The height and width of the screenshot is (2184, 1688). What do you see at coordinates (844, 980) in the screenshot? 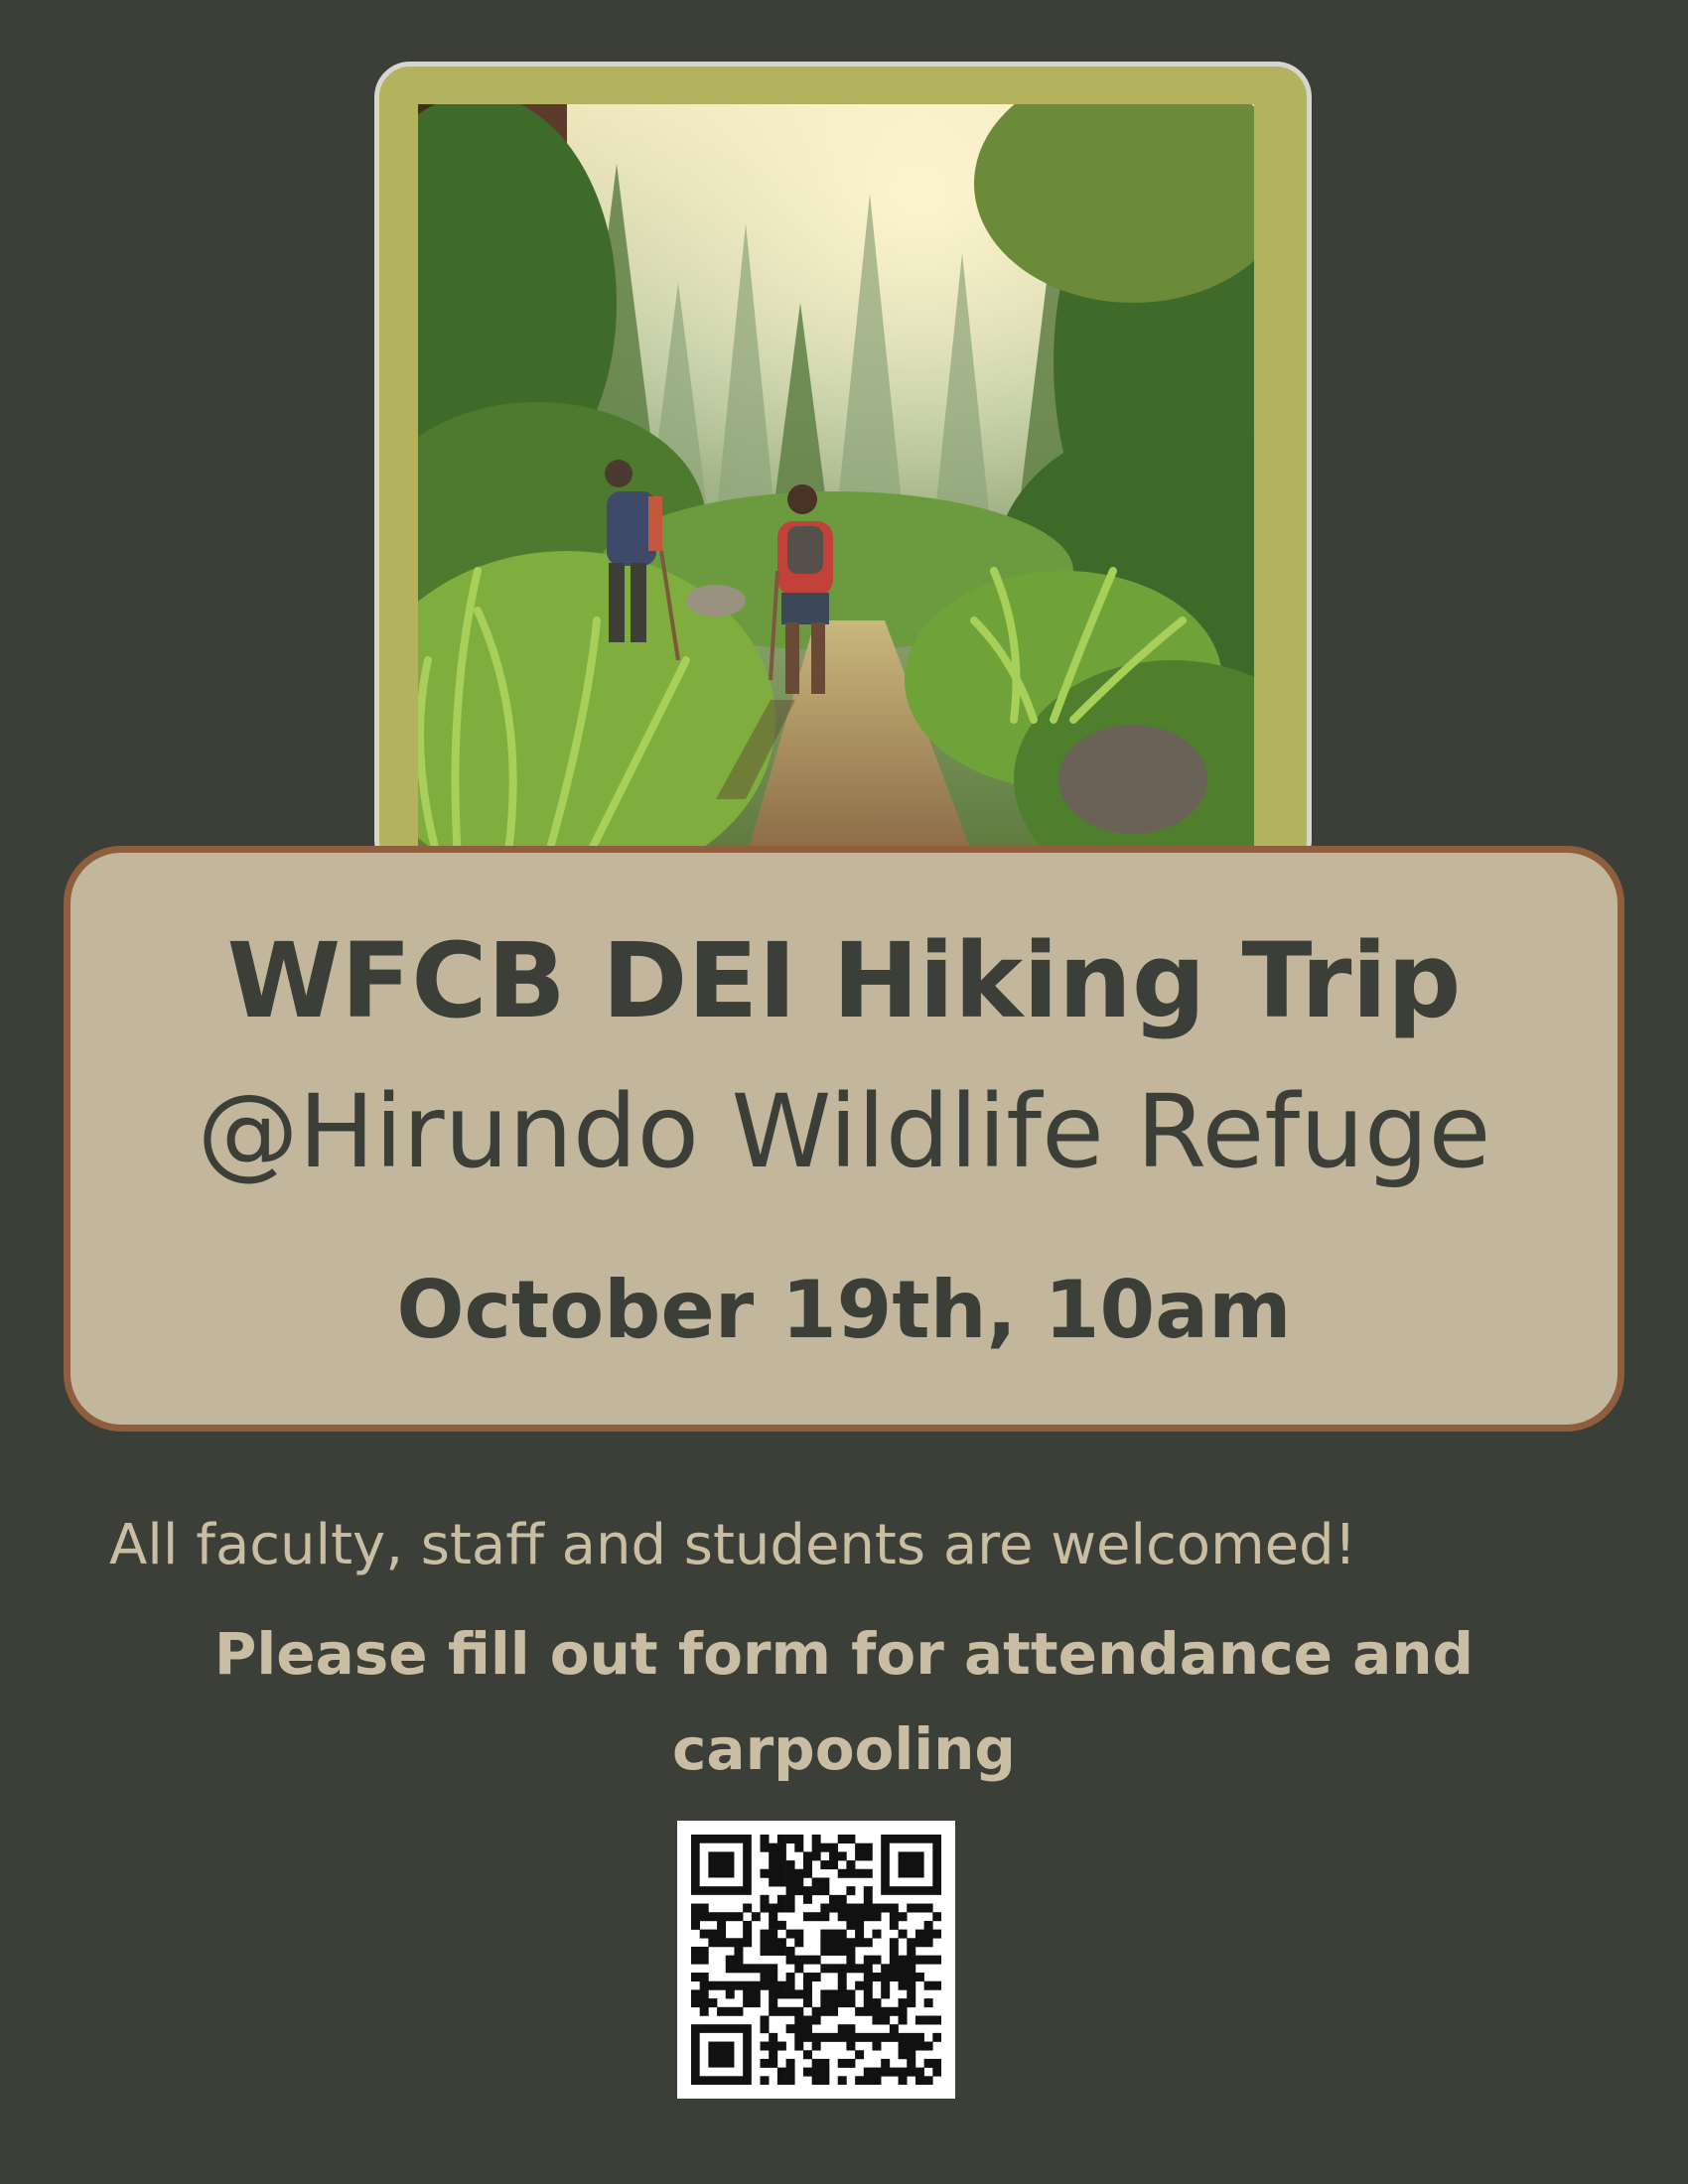
I see `event-title: WFCB DEI Hiking Trip` at bounding box center [844, 980].